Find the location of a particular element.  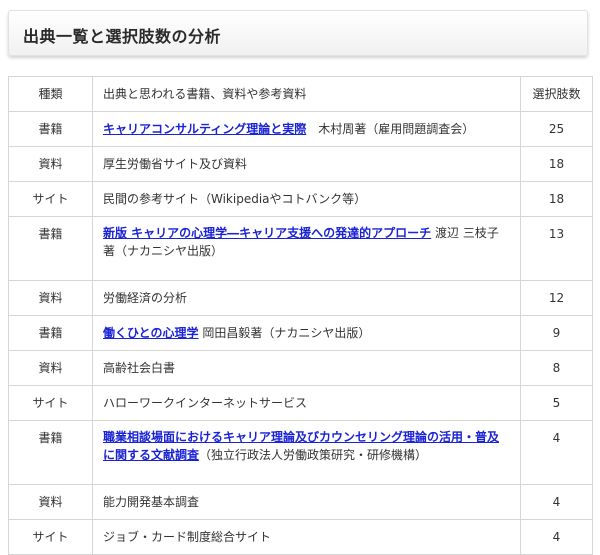

table-row: サイト ハローワークインターネットサービス 5 is located at coordinates (300, 403).